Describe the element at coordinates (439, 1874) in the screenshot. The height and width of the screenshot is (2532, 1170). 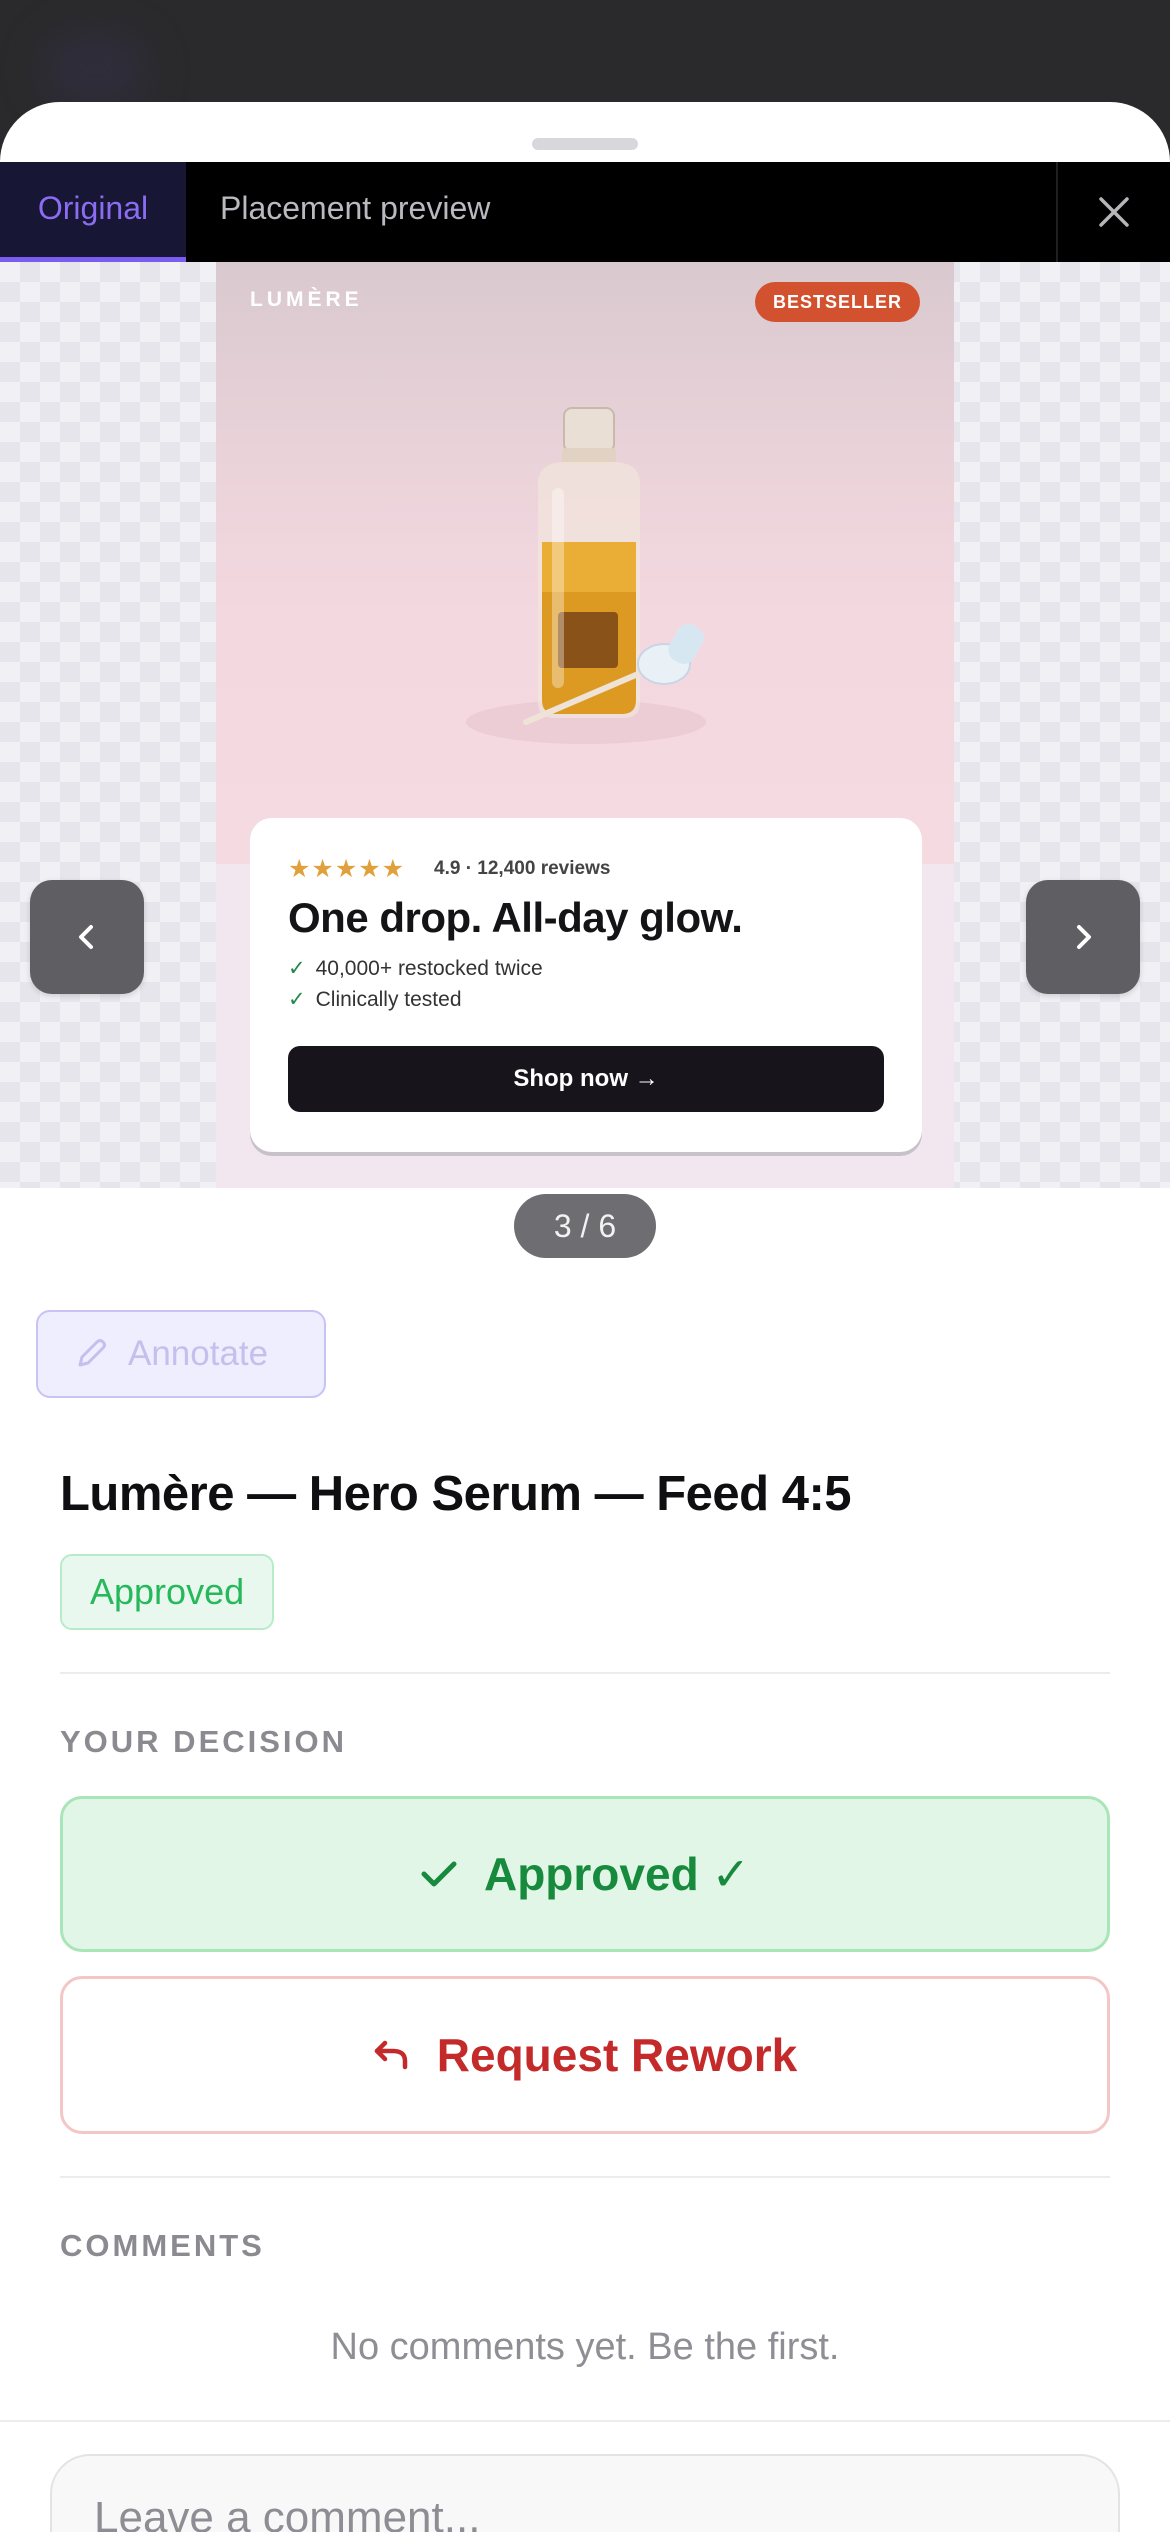
I see `check-icon` at that location.